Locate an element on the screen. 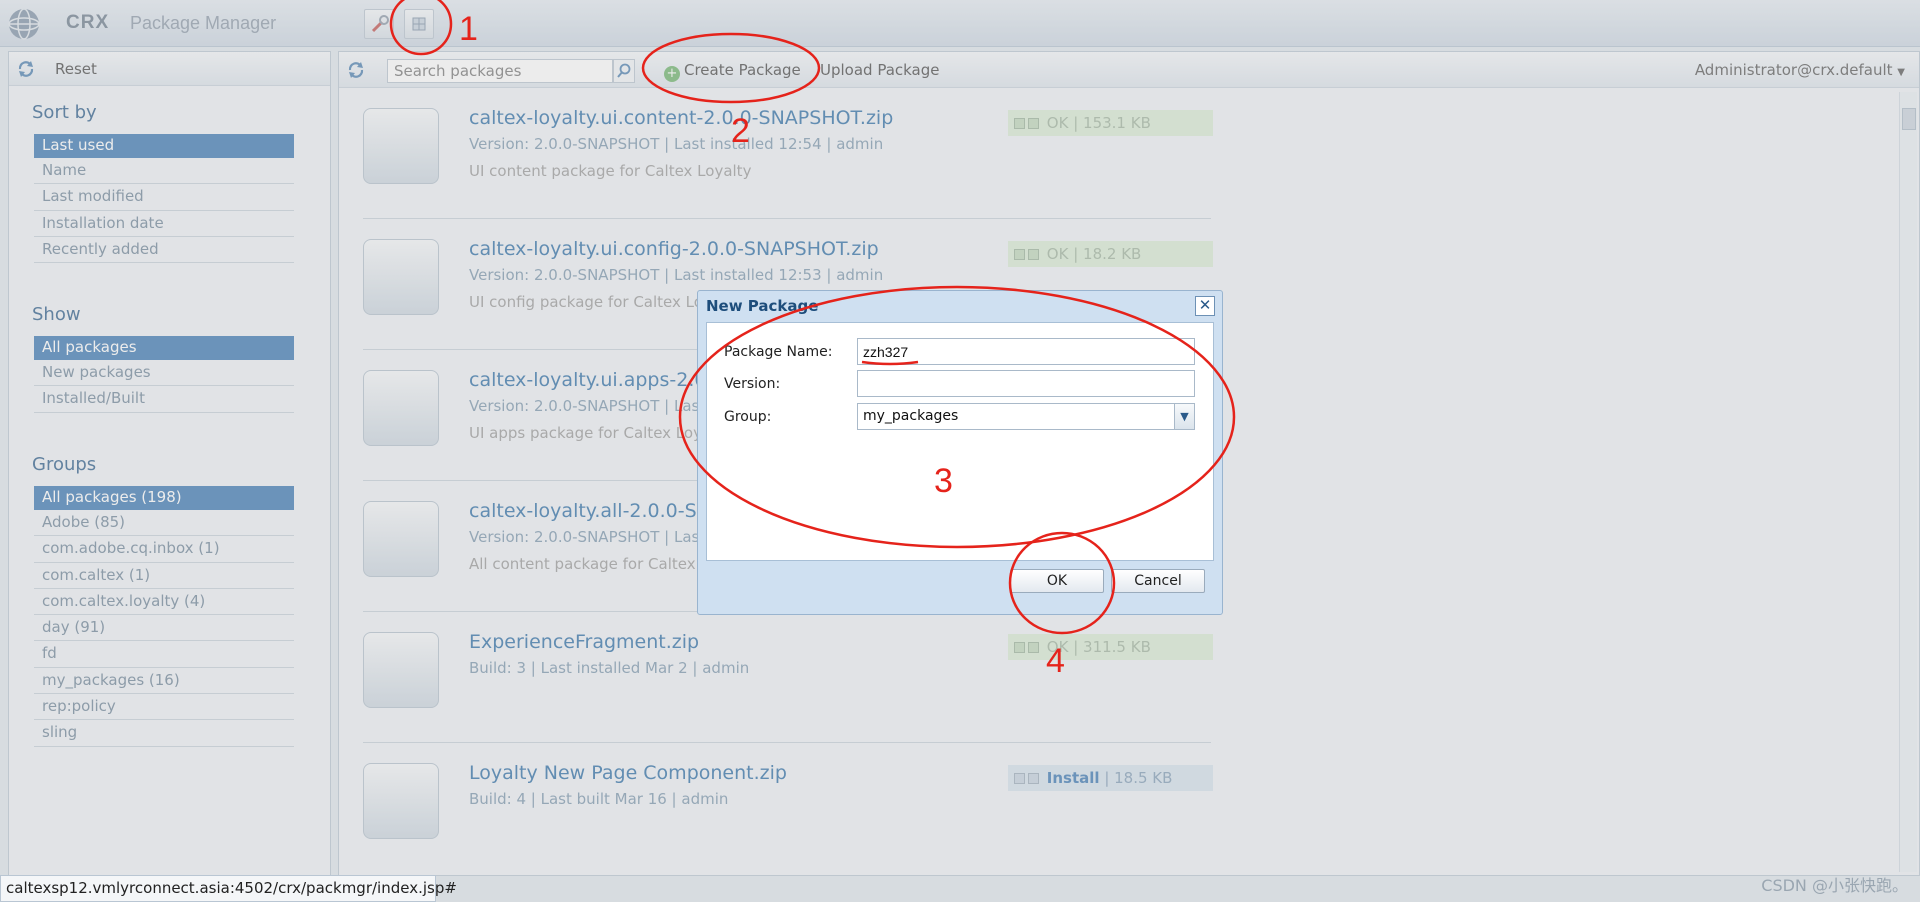  group-select-value: my_packages is located at coordinates (911, 416).